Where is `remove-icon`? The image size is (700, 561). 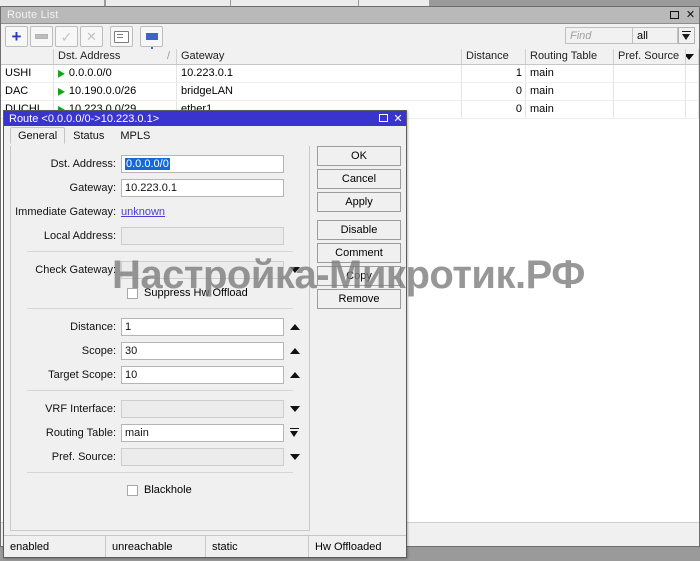
remove-icon is located at coordinates (41, 36).